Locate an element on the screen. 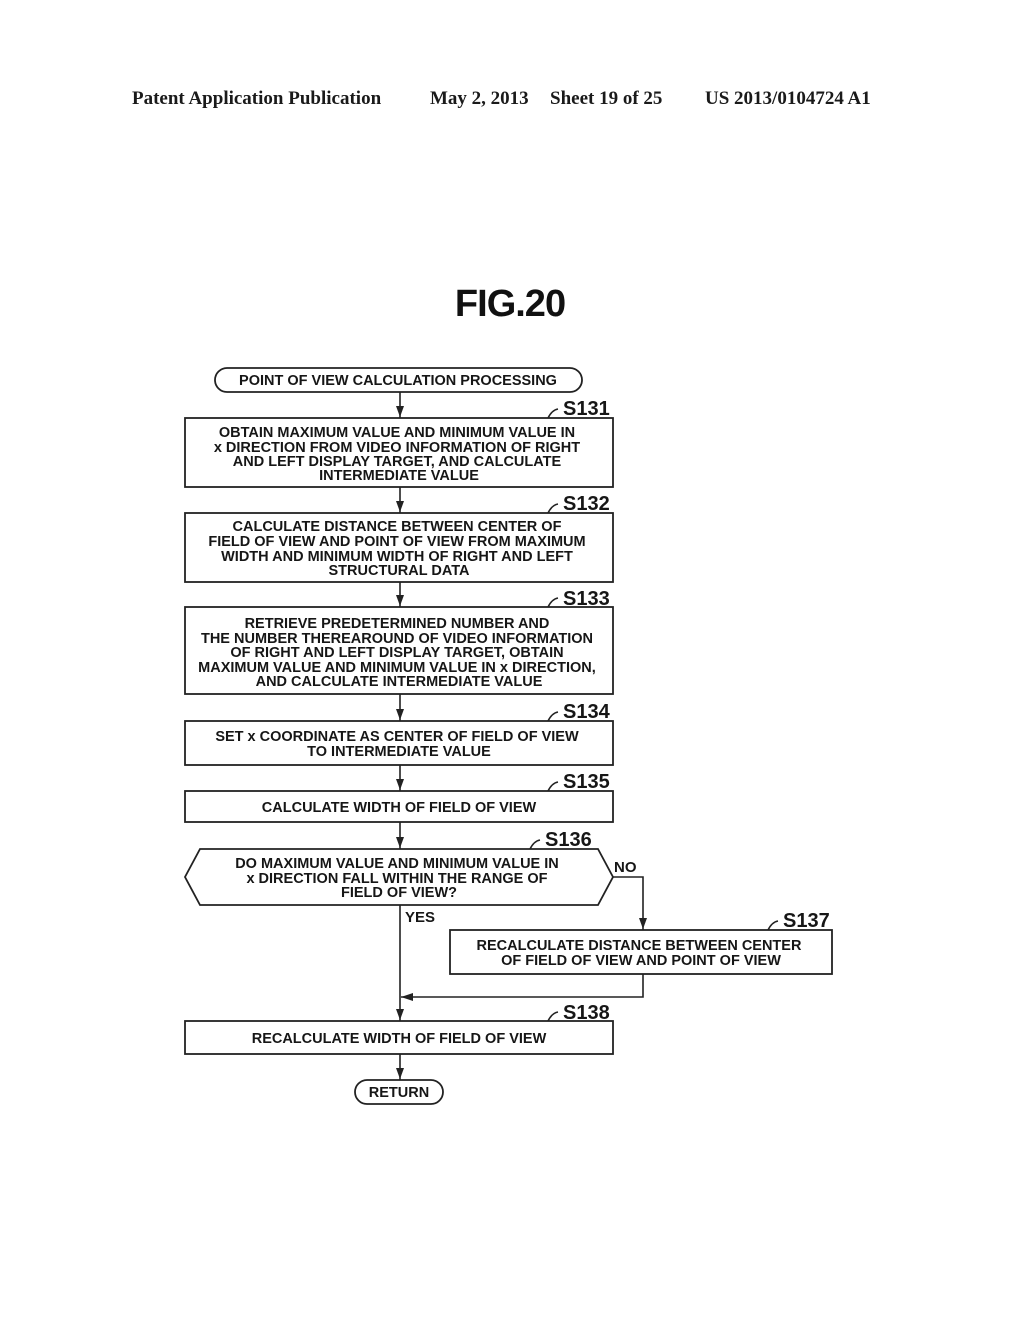 This screenshot has width=1024, height=1320. connector-s137-merge is located at coordinates (522, 986).